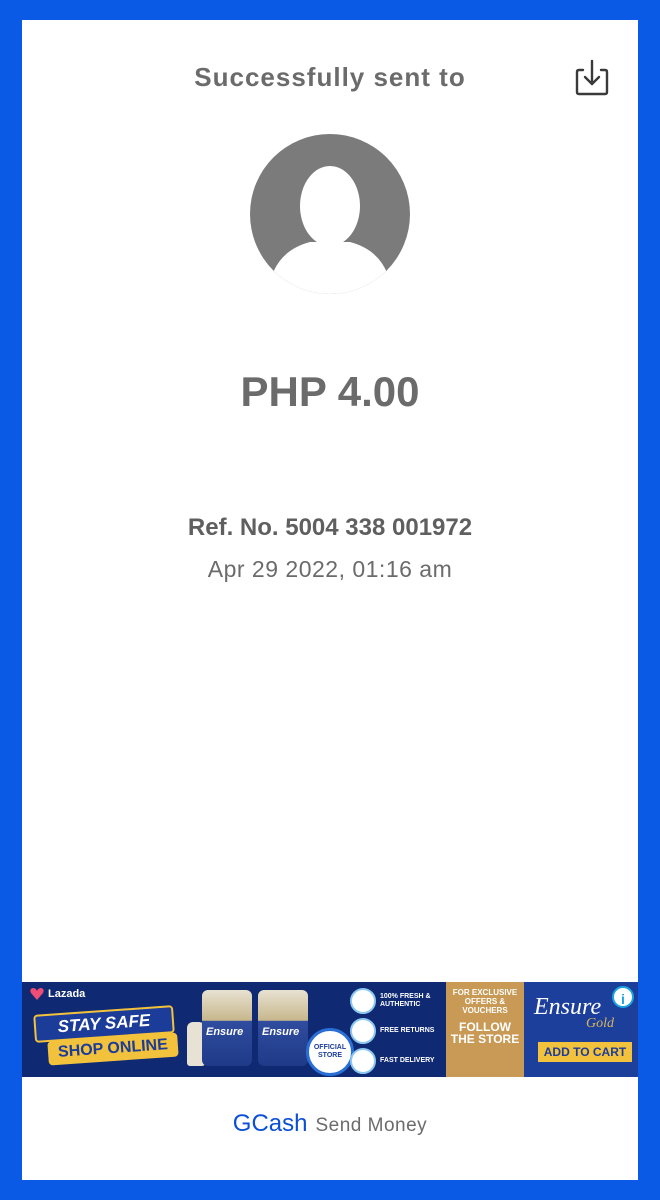 The image size is (660, 1200). Describe the element at coordinates (330, 1170) in the screenshot. I see `receipt-bottom-edge` at that location.